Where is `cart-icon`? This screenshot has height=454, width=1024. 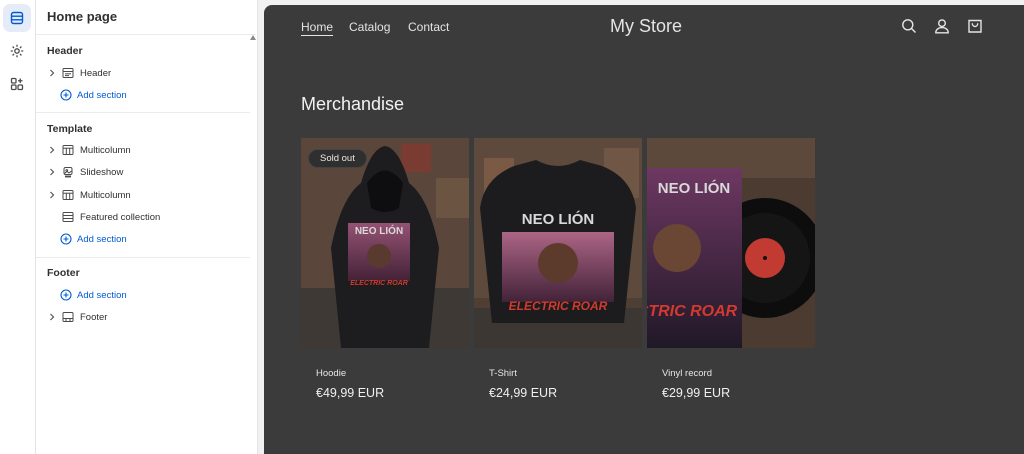
cart-icon is located at coordinates (975, 26).